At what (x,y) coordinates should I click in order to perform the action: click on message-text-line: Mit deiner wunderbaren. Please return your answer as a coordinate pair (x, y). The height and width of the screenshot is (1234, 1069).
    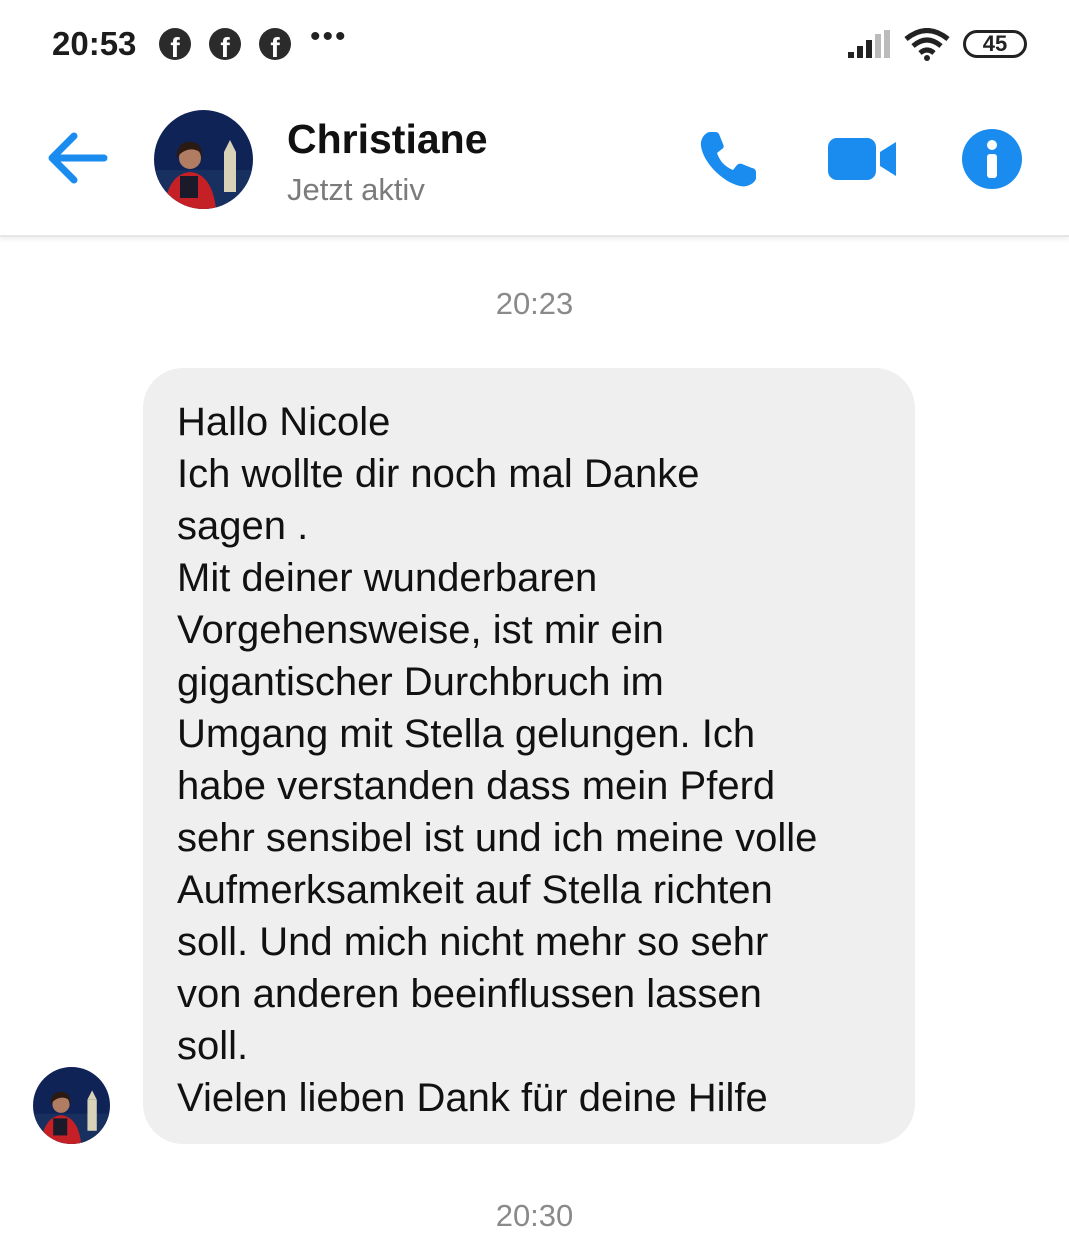
    Looking at the image, I should click on (387, 578).